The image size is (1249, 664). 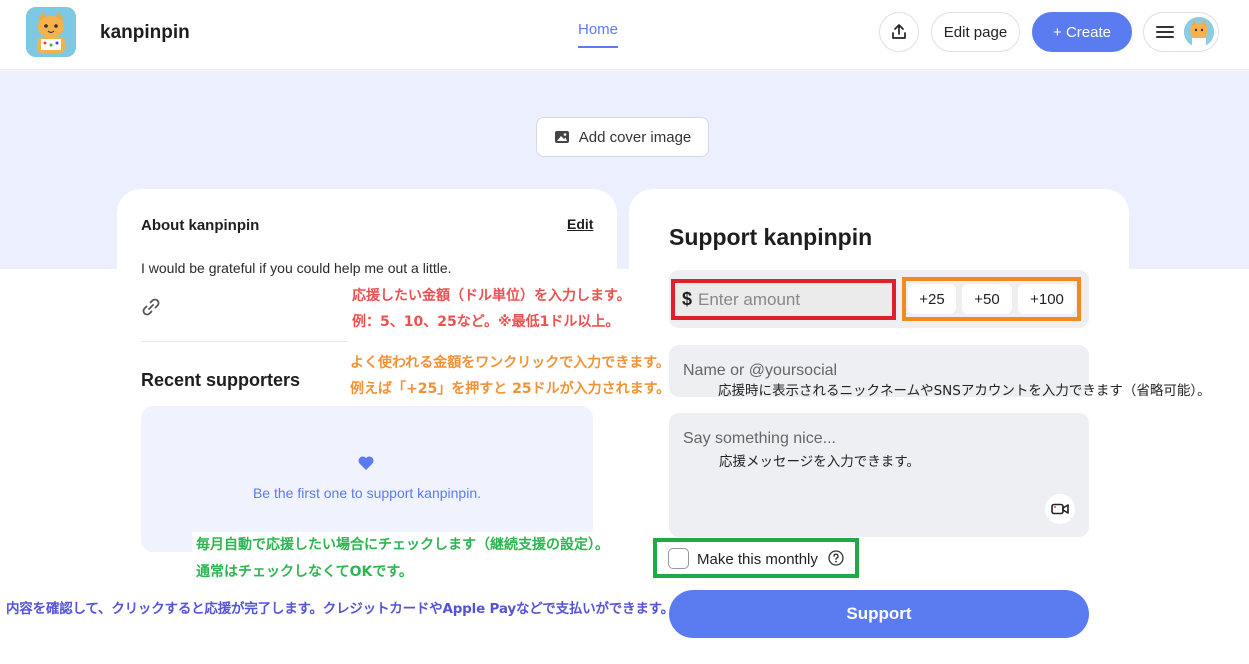 What do you see at coordinates (635, 137) in the screenshot?
I see `add-cover-image-label: Add cover image` at bounding box center [635, 137].